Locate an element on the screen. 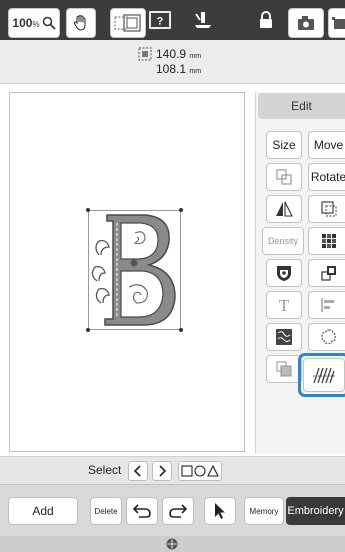 This screenshot has height=552, width=345. applique-button is located at coordinates (284, 273).